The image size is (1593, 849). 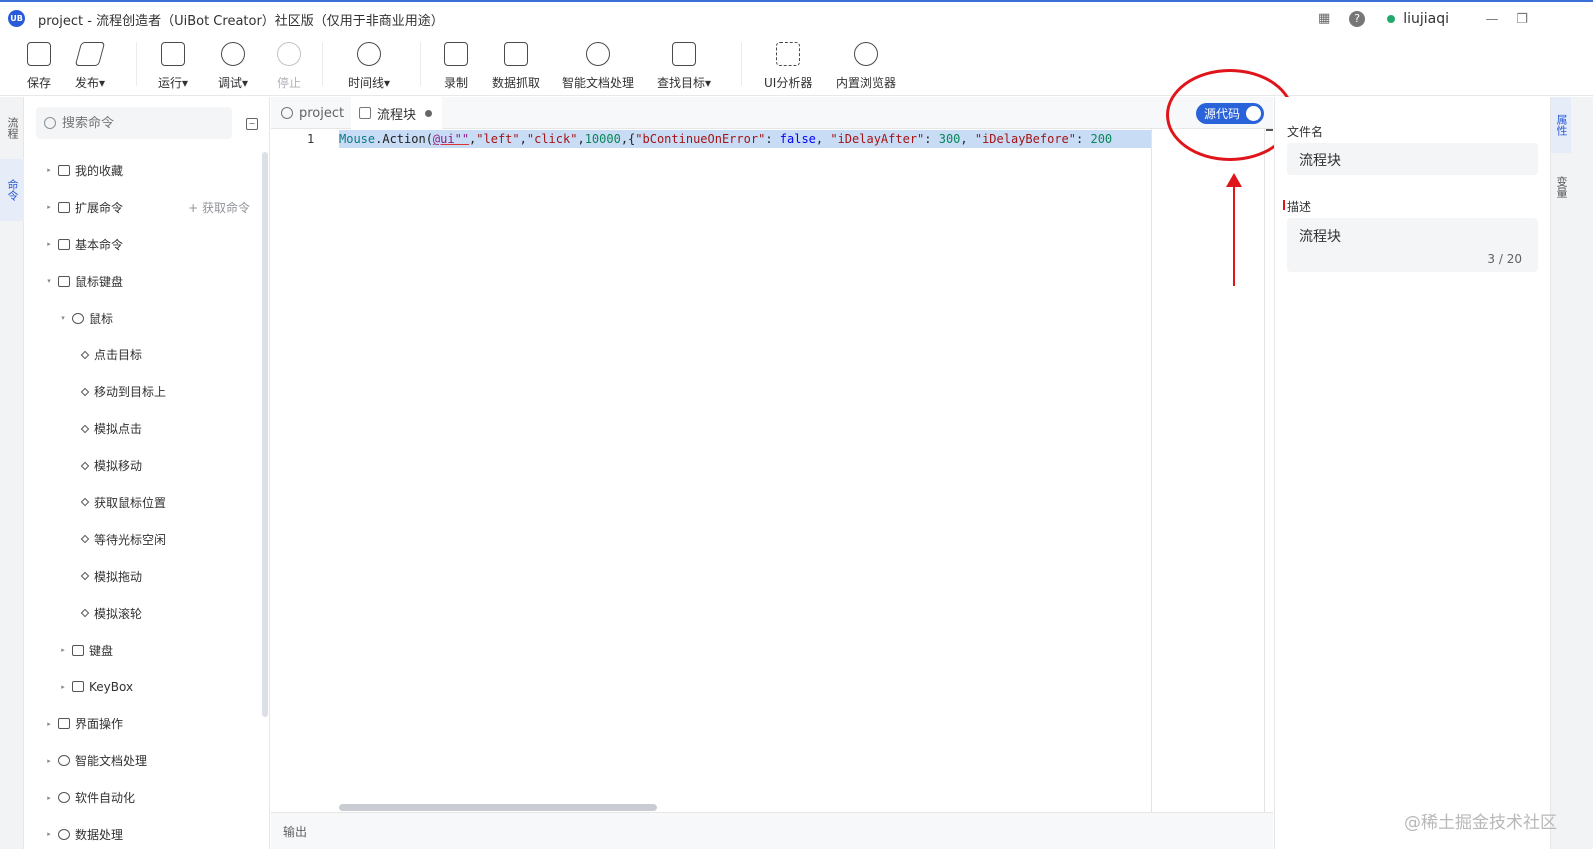 I want to click on toolbar-divider, so click(x=741, y=64).